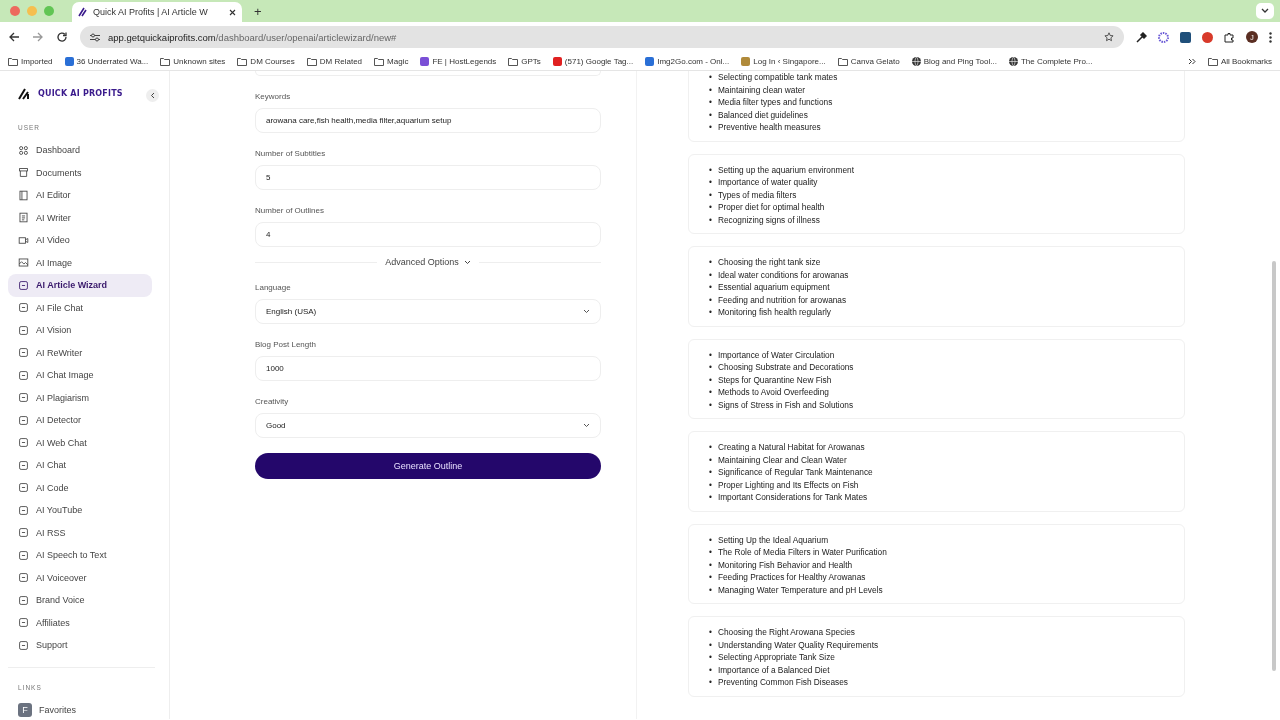  What do you see at coordinates (80, 487) in the screenshot?
I see `sidebar-item: AI Code` at bounding box center [80, 487].